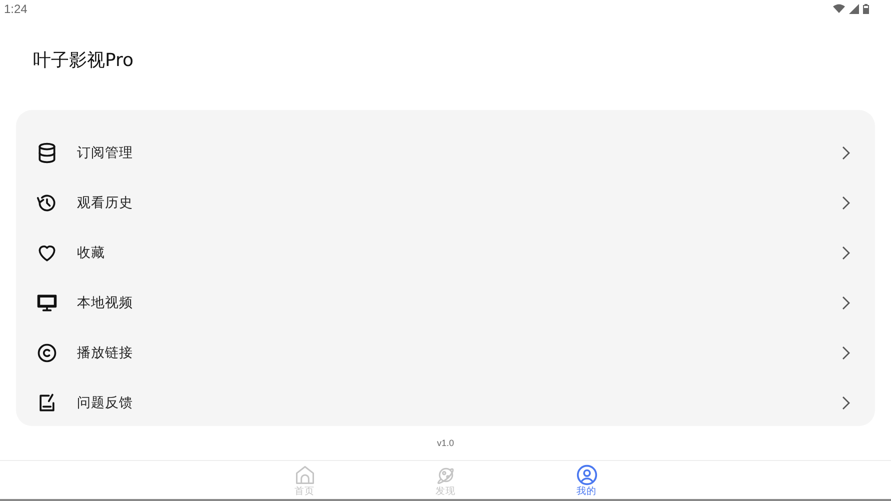 The image size is (891, 501). Describe the element at coordinates (839, 9) in the screenshot. I see `wifi-icon` at that location.